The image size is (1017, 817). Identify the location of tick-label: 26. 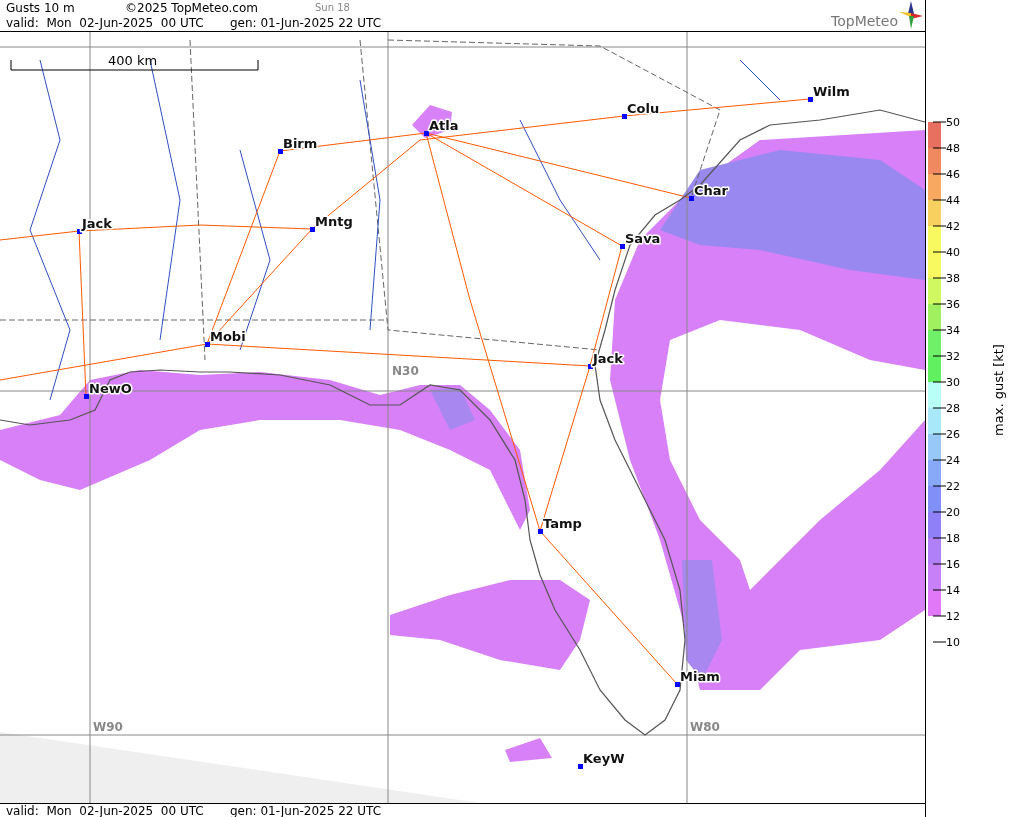
(953, 434).